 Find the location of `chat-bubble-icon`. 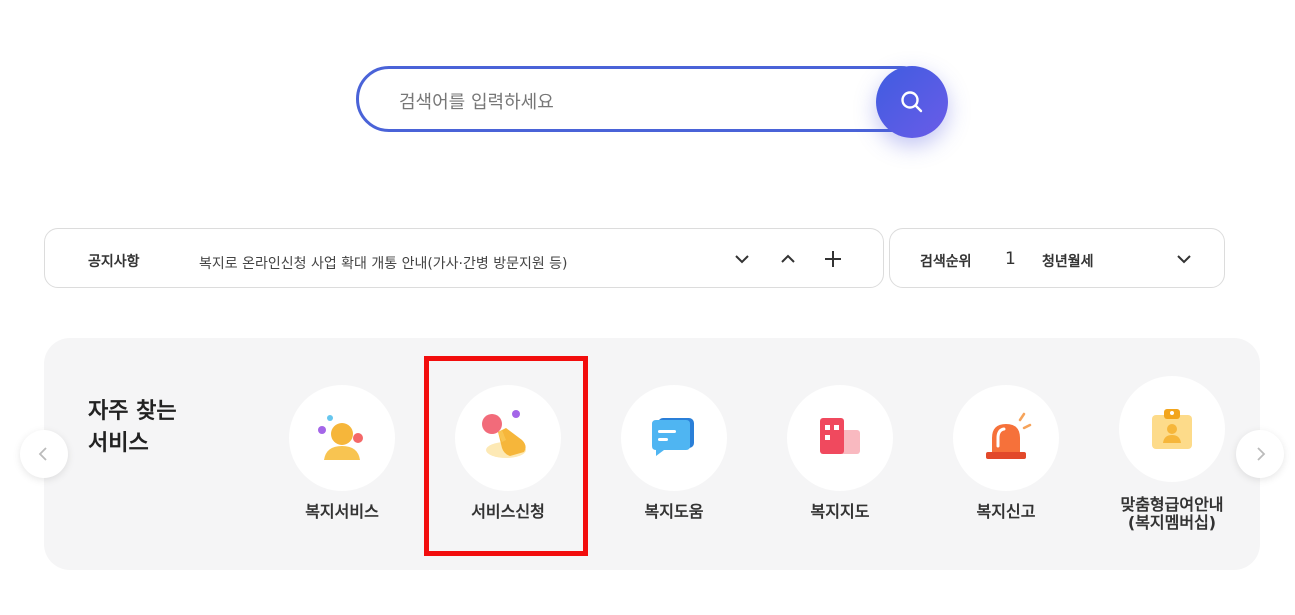

chat-bubble-icon is located at coordinates (673, 437).